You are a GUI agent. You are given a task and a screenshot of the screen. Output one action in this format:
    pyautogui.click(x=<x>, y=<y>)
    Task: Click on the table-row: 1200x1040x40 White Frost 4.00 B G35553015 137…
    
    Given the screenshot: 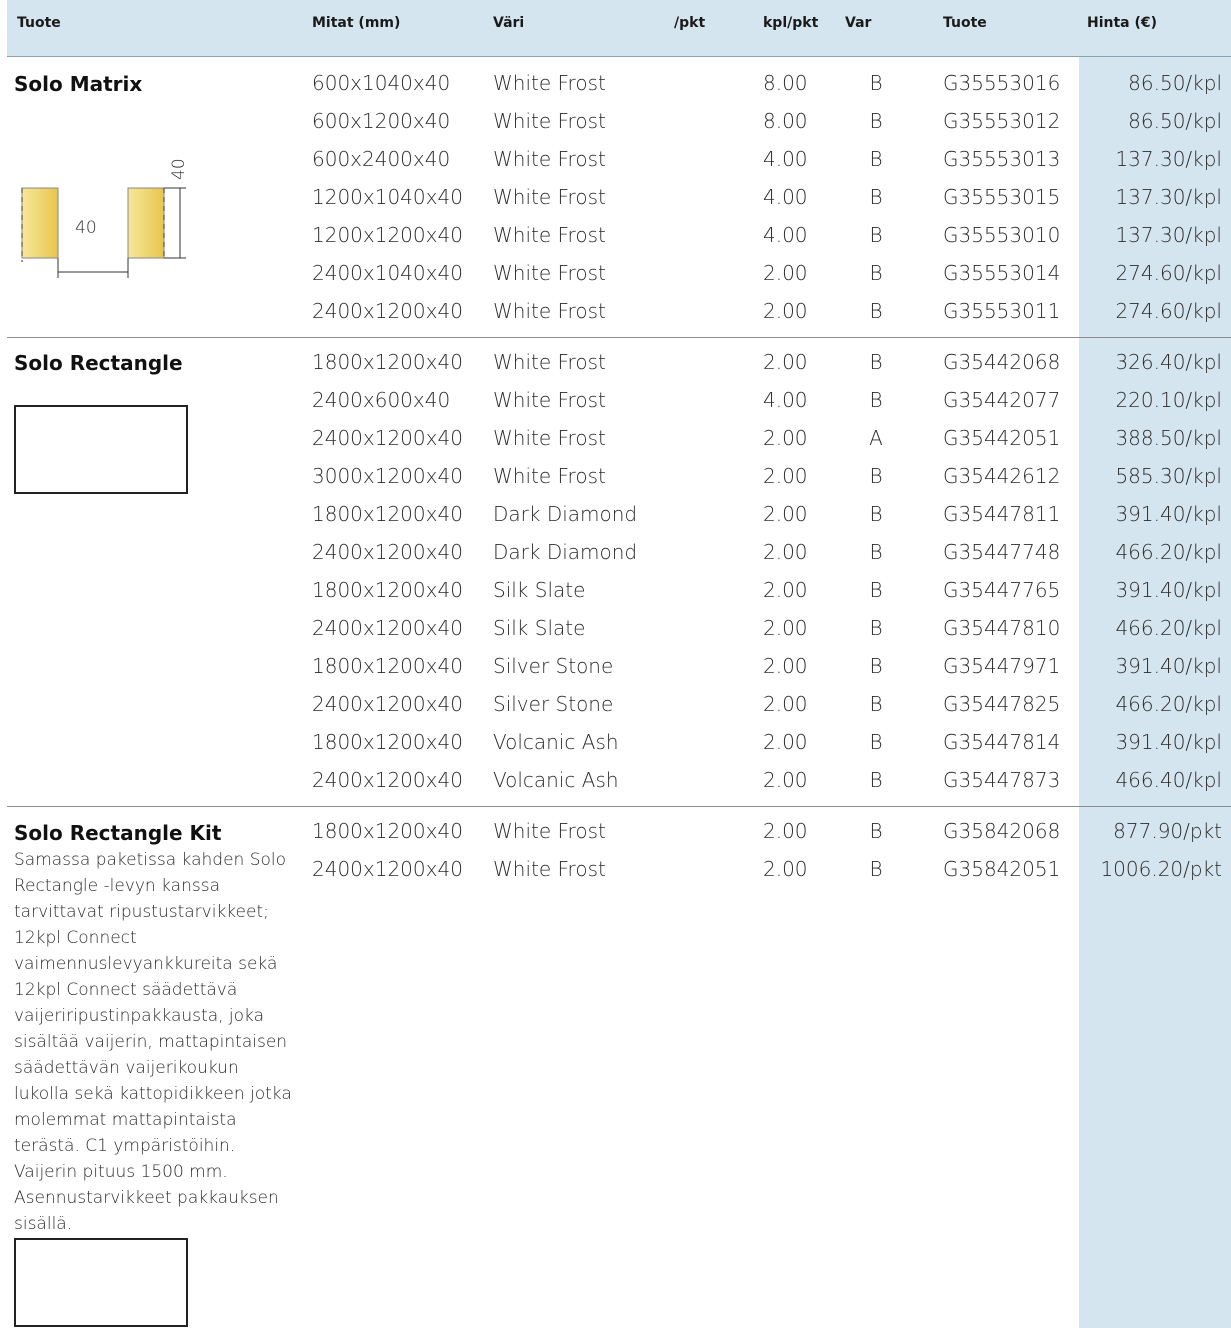 What is the action you would take?
    pyautogui.click(x=619, y=204)
    